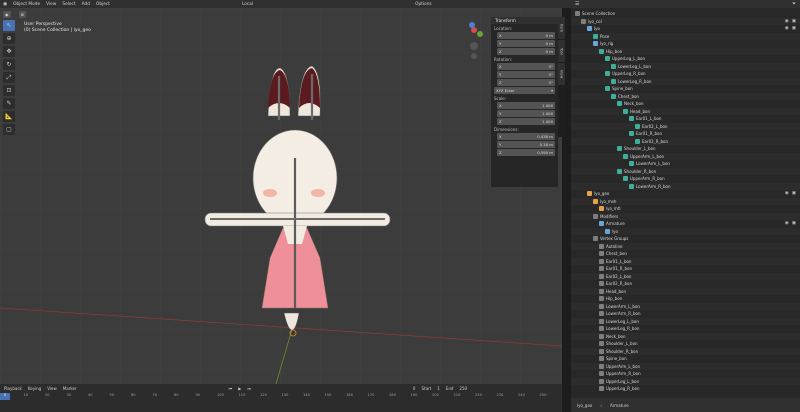 The width and height of the screenshot is (800, 412). I want to click on outliner-row: Armature ◉ ▣, so click(685, 223).